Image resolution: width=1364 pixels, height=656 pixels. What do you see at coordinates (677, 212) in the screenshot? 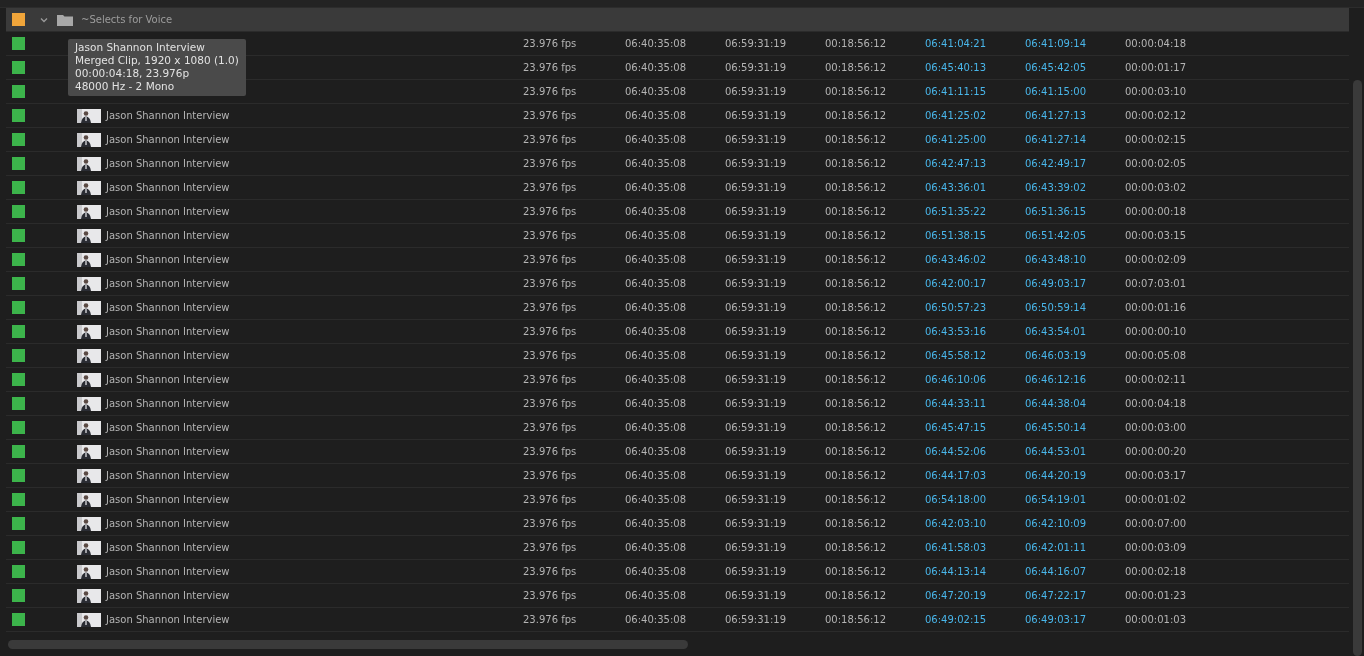
I see `clip-row: Jason Shannon Interview 23.976 fps 06:40:35:08 06:59:31:19 00:18:56:12 06:51:35:22 06:51:36:15 00:00:00:18` at bounding box center [677, 212].